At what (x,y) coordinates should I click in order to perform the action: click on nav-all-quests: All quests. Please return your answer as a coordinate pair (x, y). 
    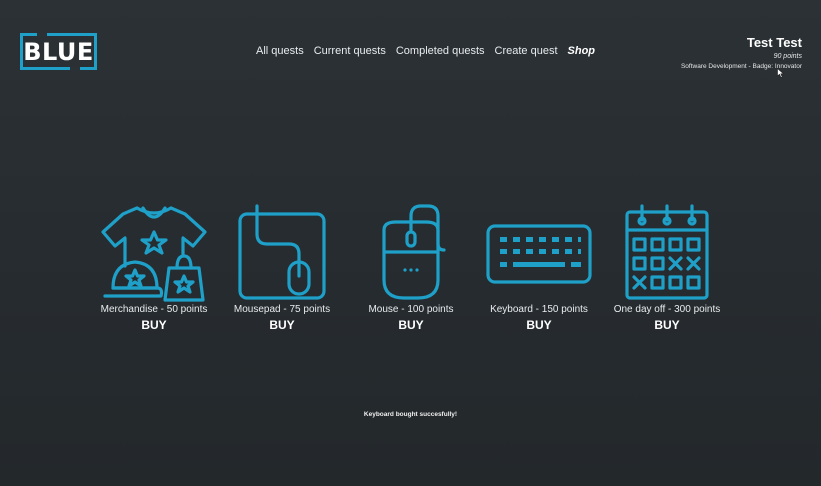
    Looking at the image, I should click on (280, 51).